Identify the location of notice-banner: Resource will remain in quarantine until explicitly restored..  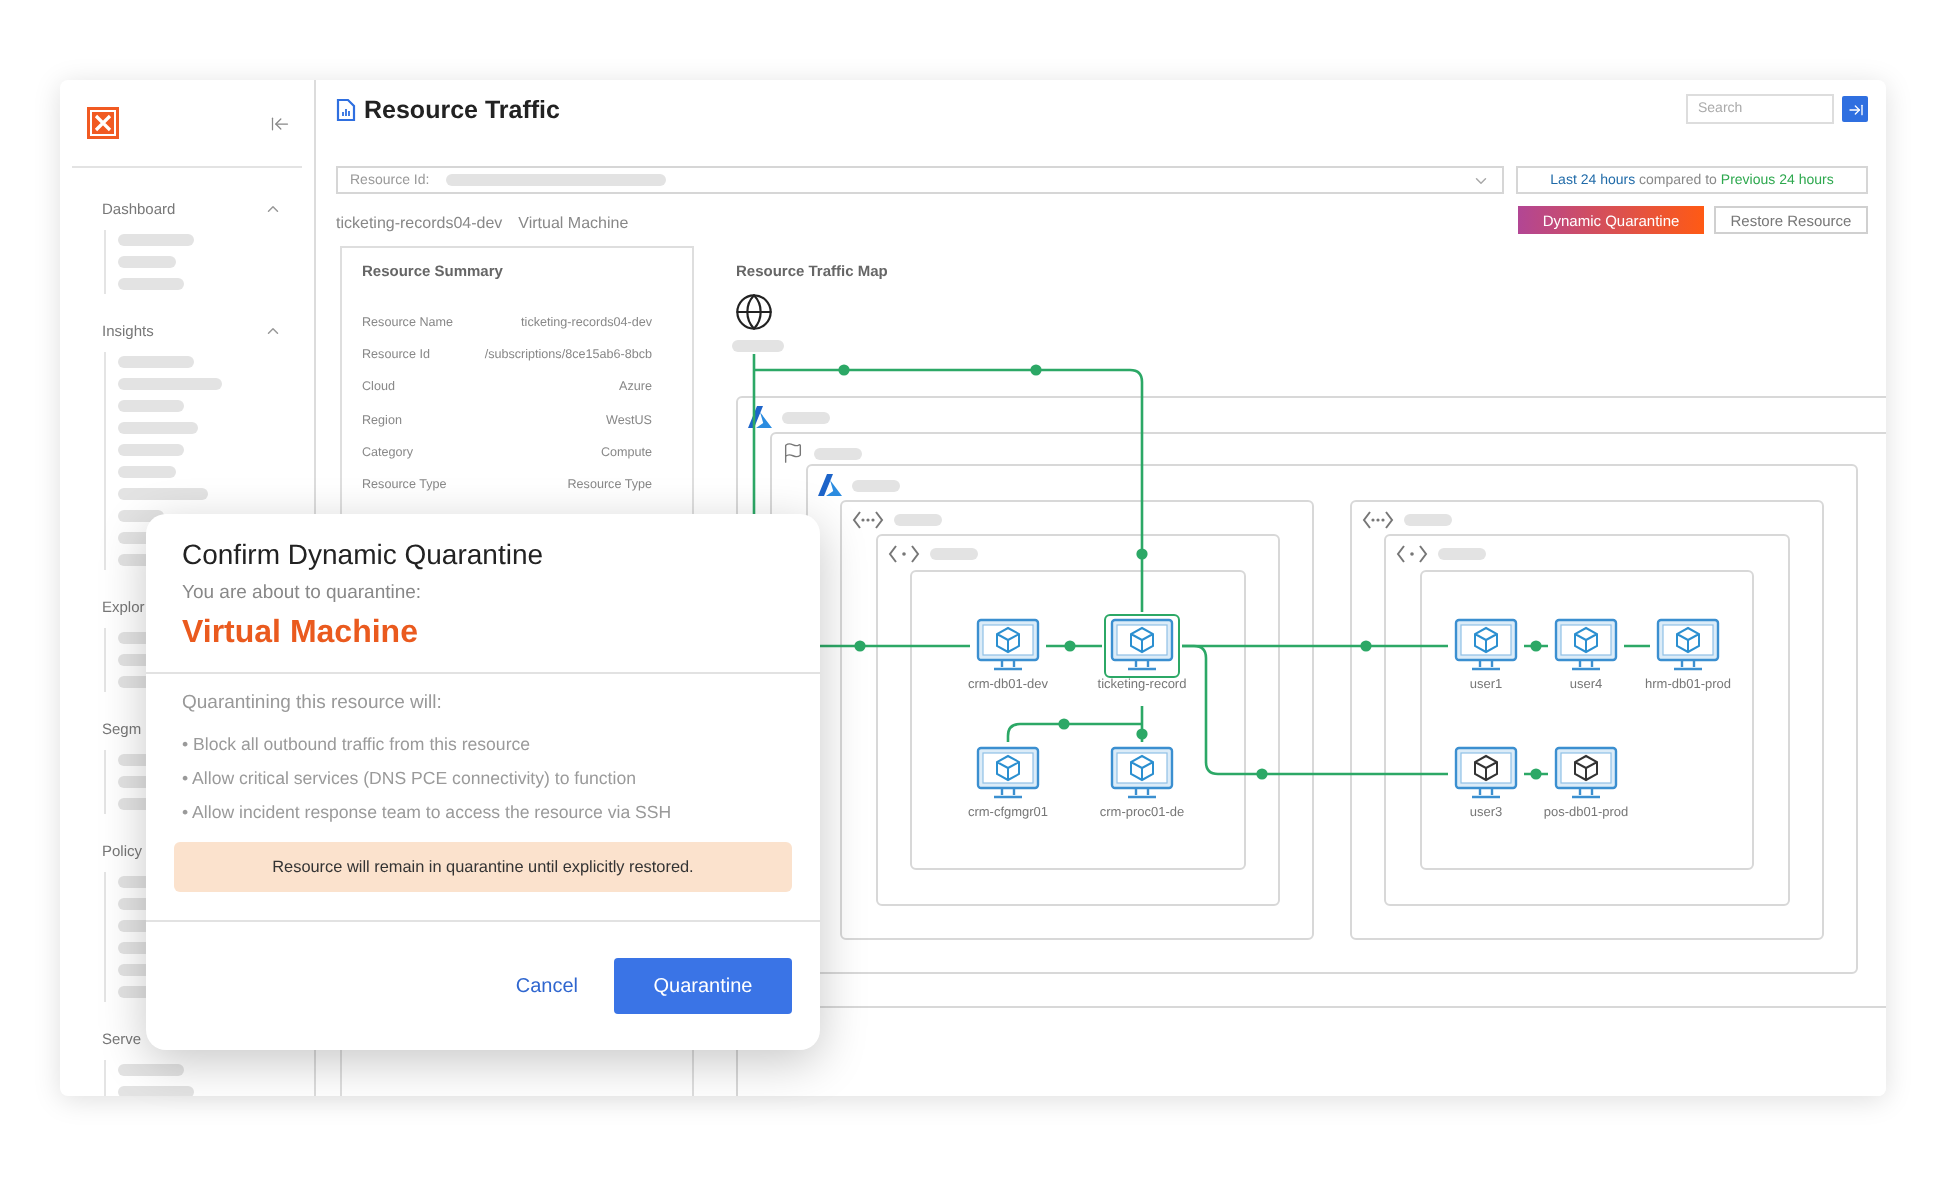
(483, 867).